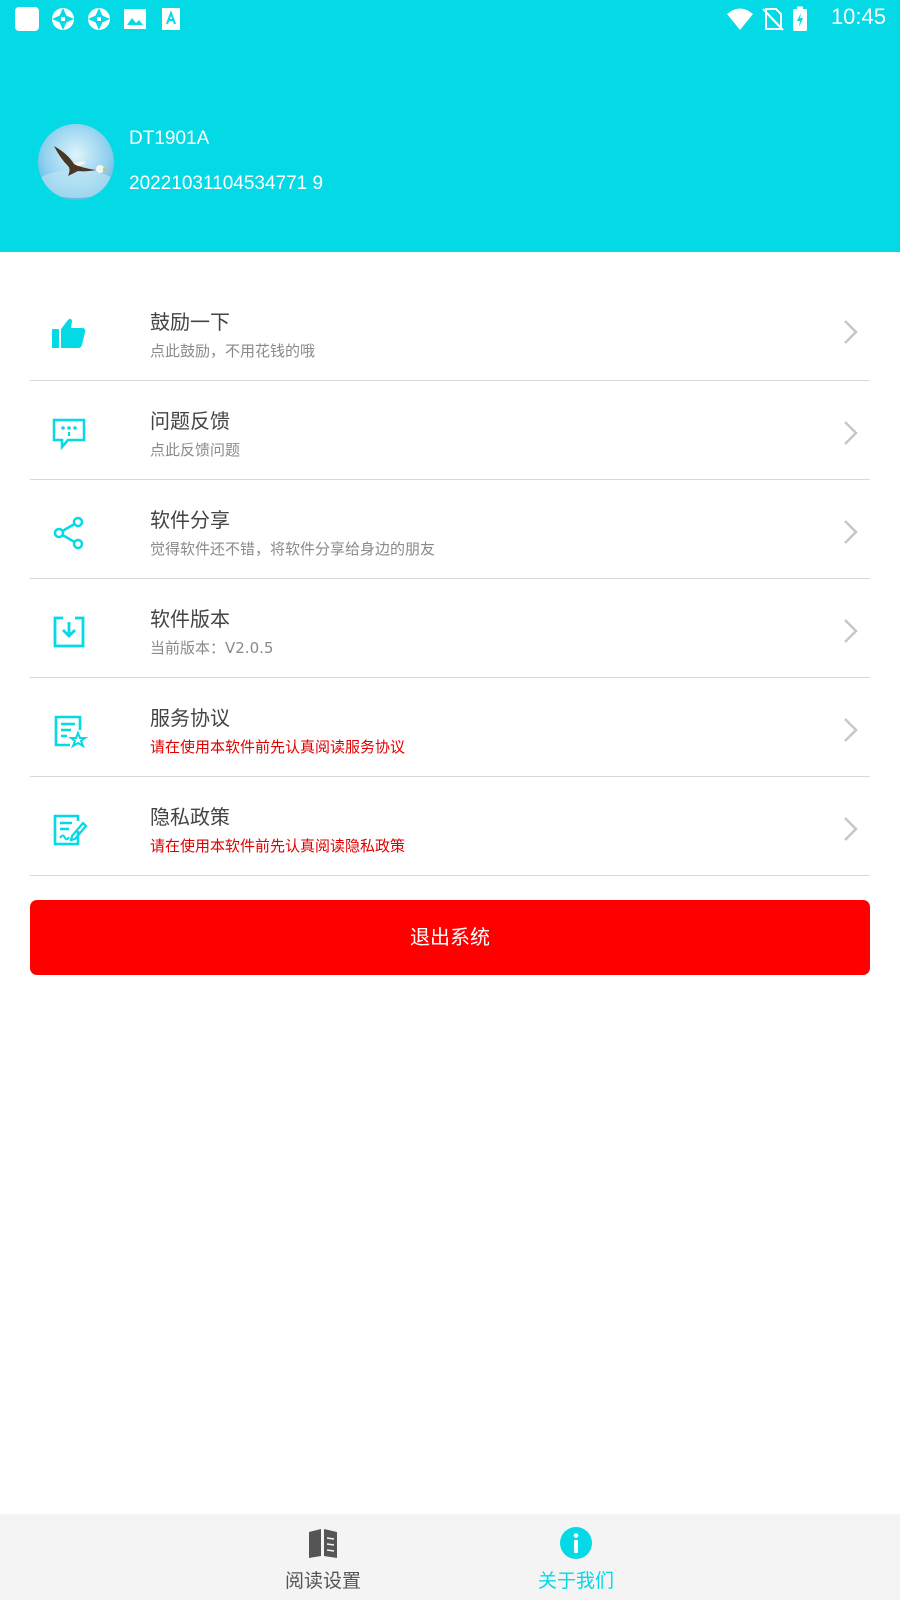 This screenshot has height=1600, width=900. I want to click on user-id: 20221031104534771 9, so click(226, 183).